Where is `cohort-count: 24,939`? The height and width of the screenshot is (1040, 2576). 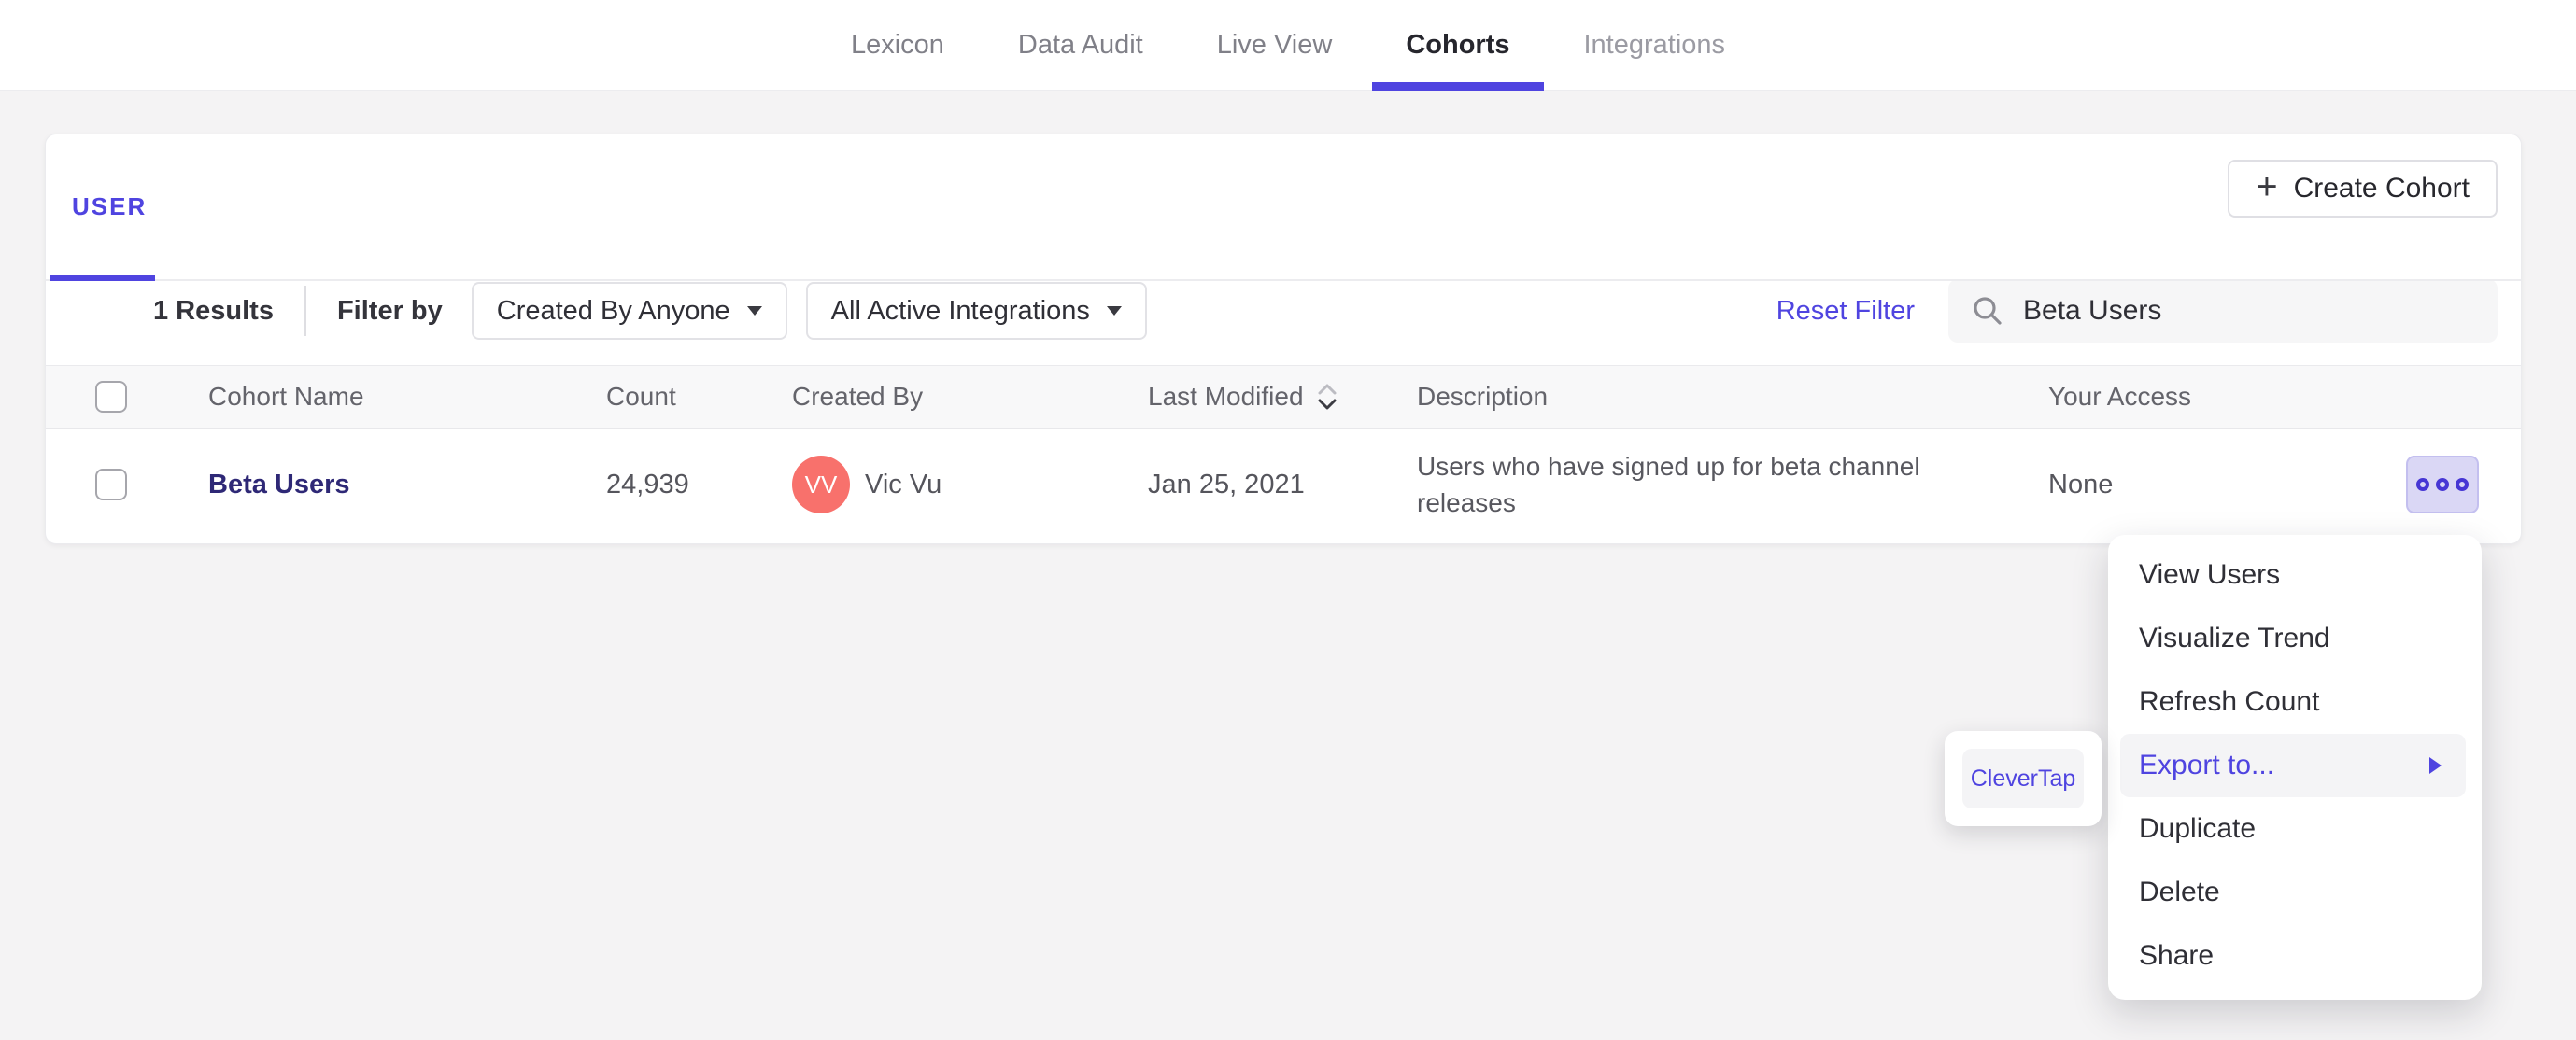 cohort-count: 24,939 is located at coordinates (647, 484).